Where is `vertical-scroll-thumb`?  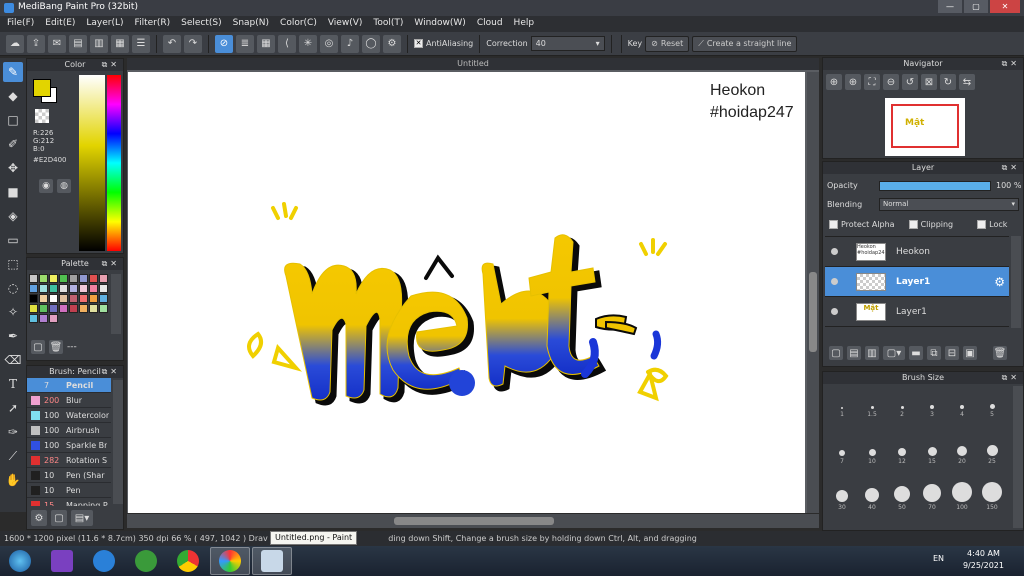 vertical-scroll-thumb is located at coordinates (813, 312).